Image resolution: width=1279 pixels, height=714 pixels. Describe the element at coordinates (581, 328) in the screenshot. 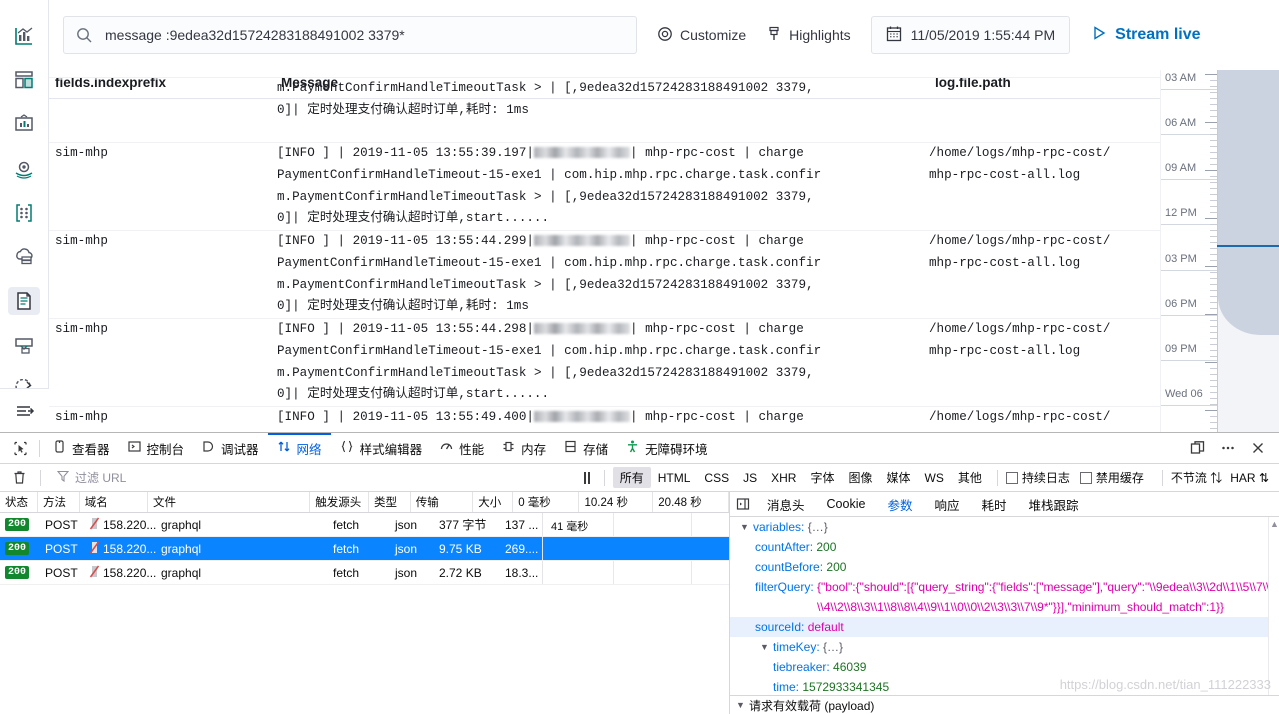

I see `redacted-ip` at that location.